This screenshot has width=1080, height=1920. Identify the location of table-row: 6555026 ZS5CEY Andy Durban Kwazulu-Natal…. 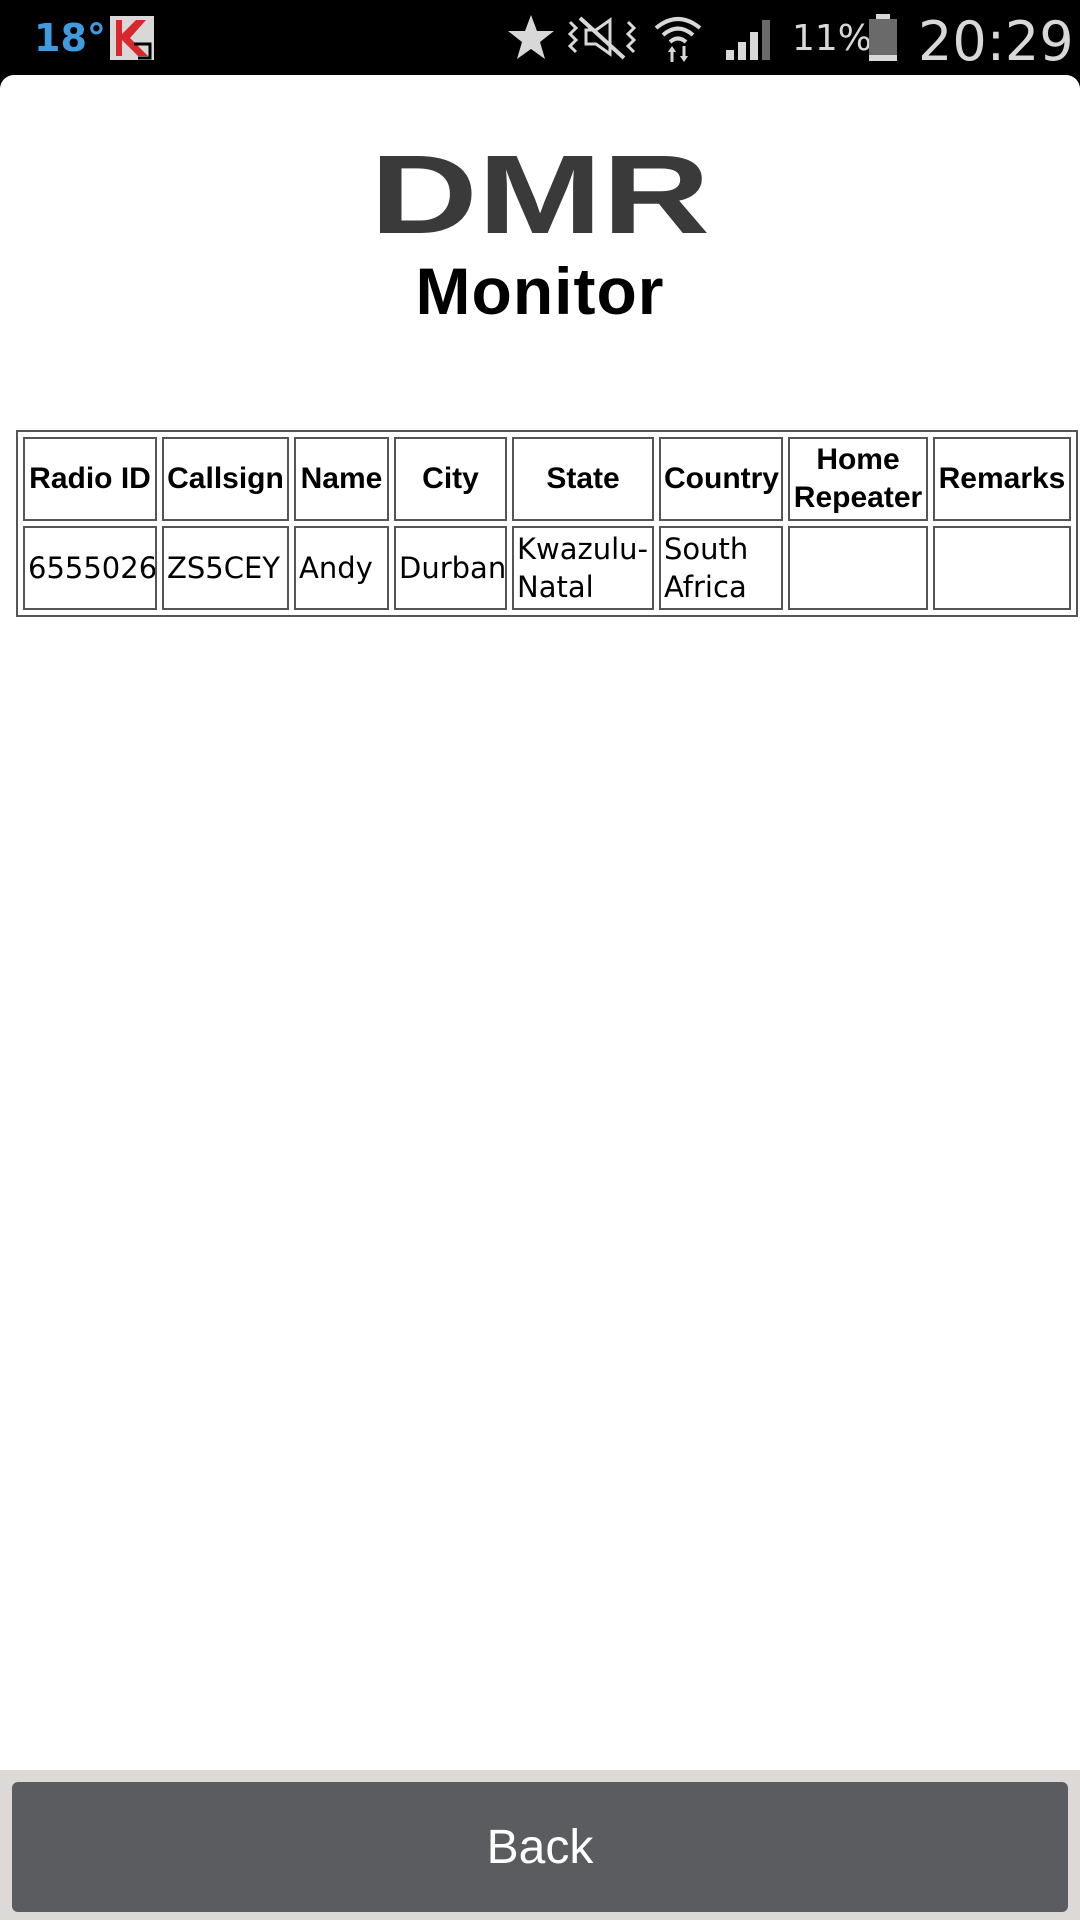
(547, 568).